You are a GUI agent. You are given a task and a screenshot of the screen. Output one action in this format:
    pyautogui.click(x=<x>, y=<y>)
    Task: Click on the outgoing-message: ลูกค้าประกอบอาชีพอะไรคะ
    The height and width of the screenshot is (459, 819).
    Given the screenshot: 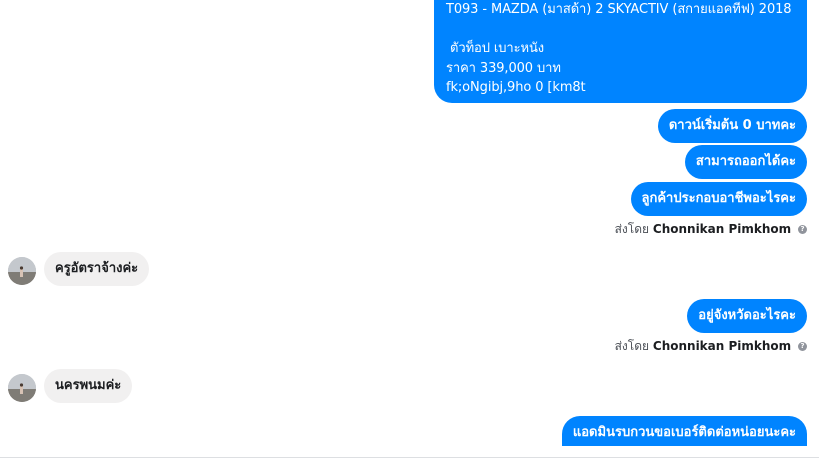 What is the action you would take?
    pyautogui.click(x=718, y=199)
    